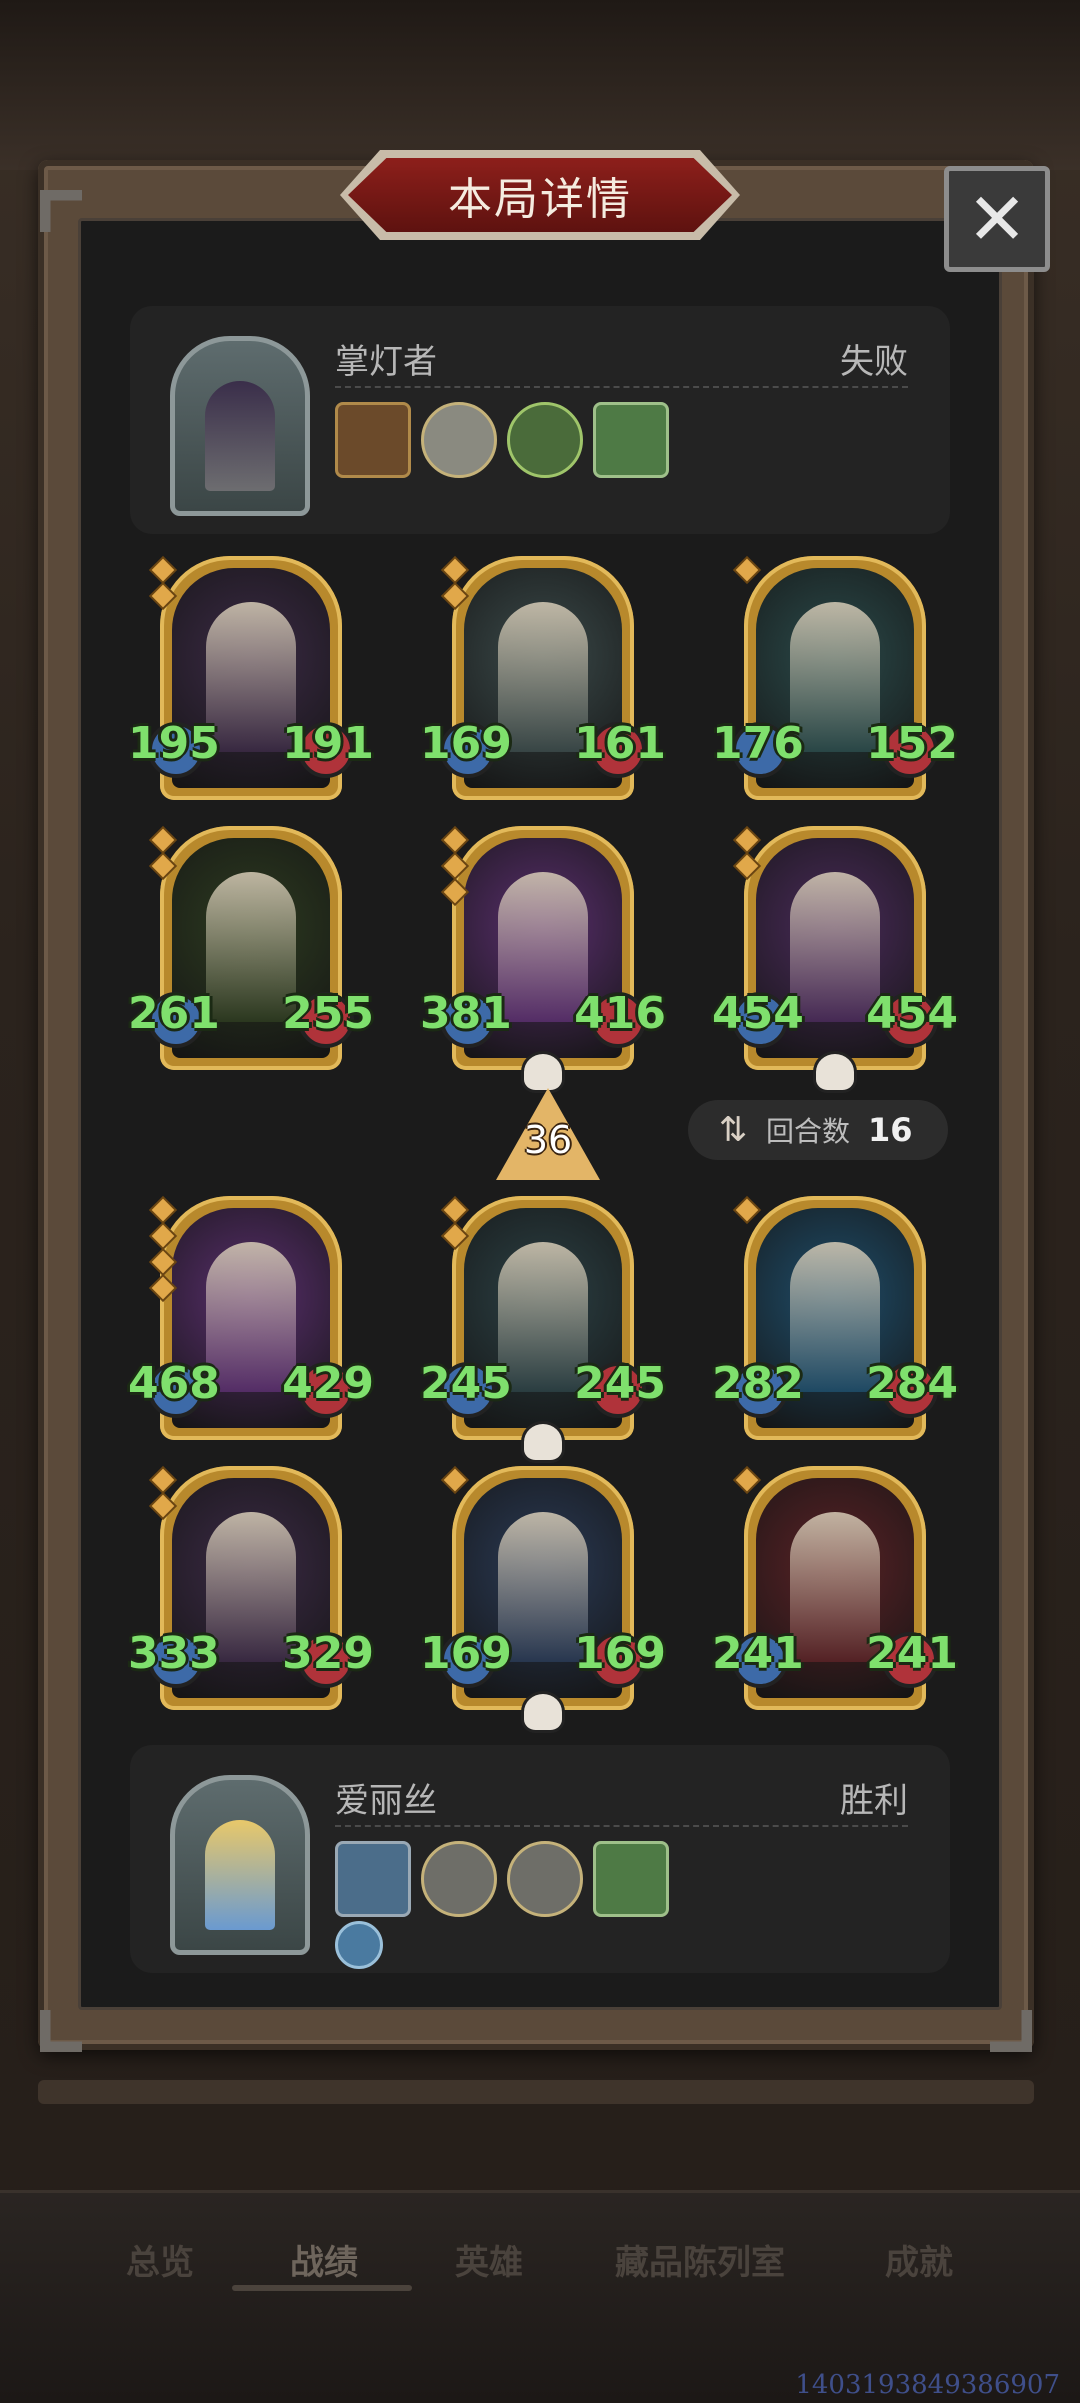 Image resolution: width=1080 pixels, height=2403 pixels. What do you see at coordinates (835, 958) in the screenshot?
I see `opponent-hero-6: 454 454` at bounding box center [835, 958].